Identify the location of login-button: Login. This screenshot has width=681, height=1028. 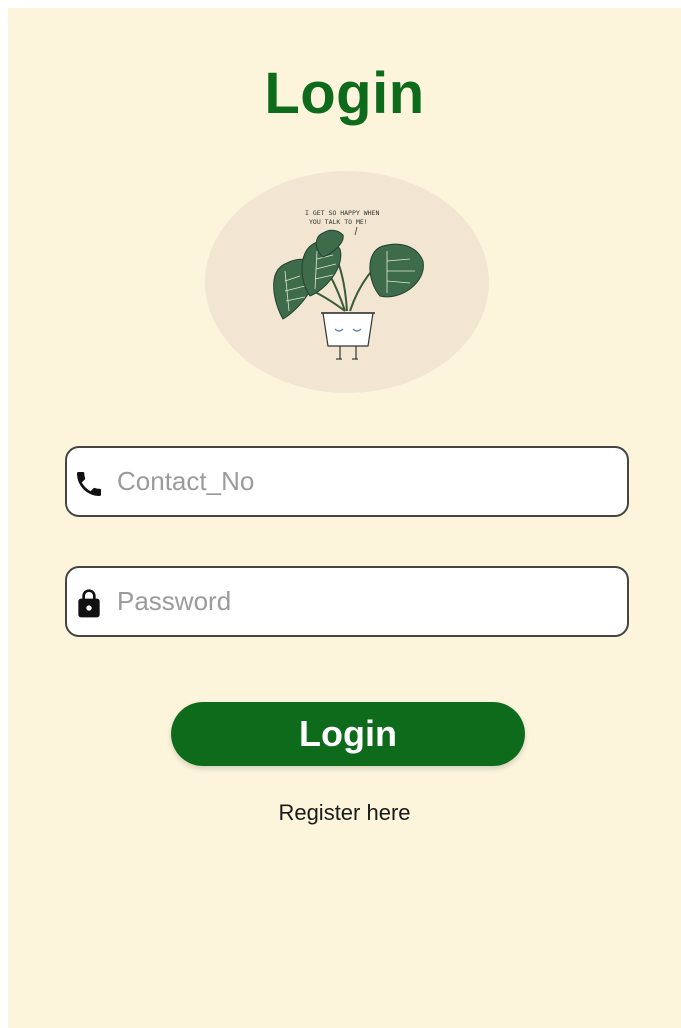
(348, 734).